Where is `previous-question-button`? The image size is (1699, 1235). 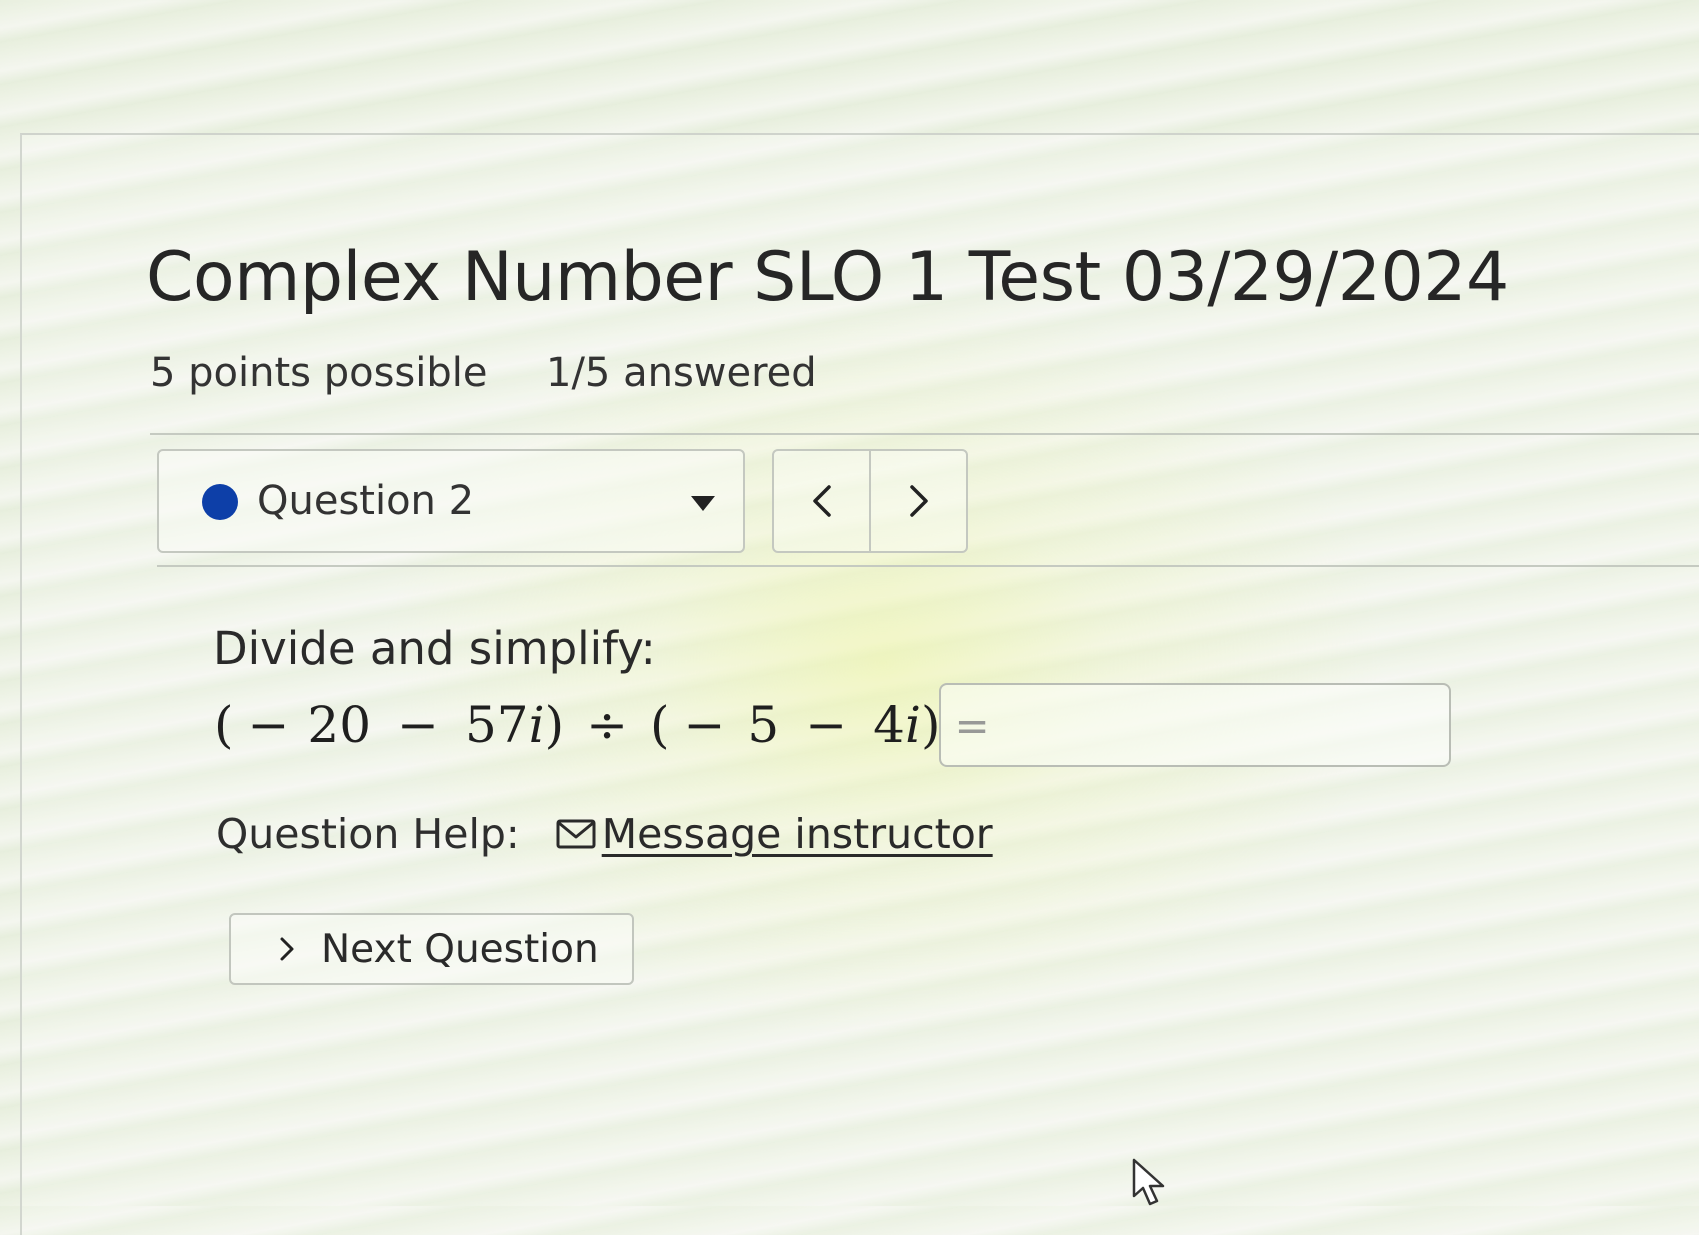 previous-question-button is located at coordinates (822, 501).